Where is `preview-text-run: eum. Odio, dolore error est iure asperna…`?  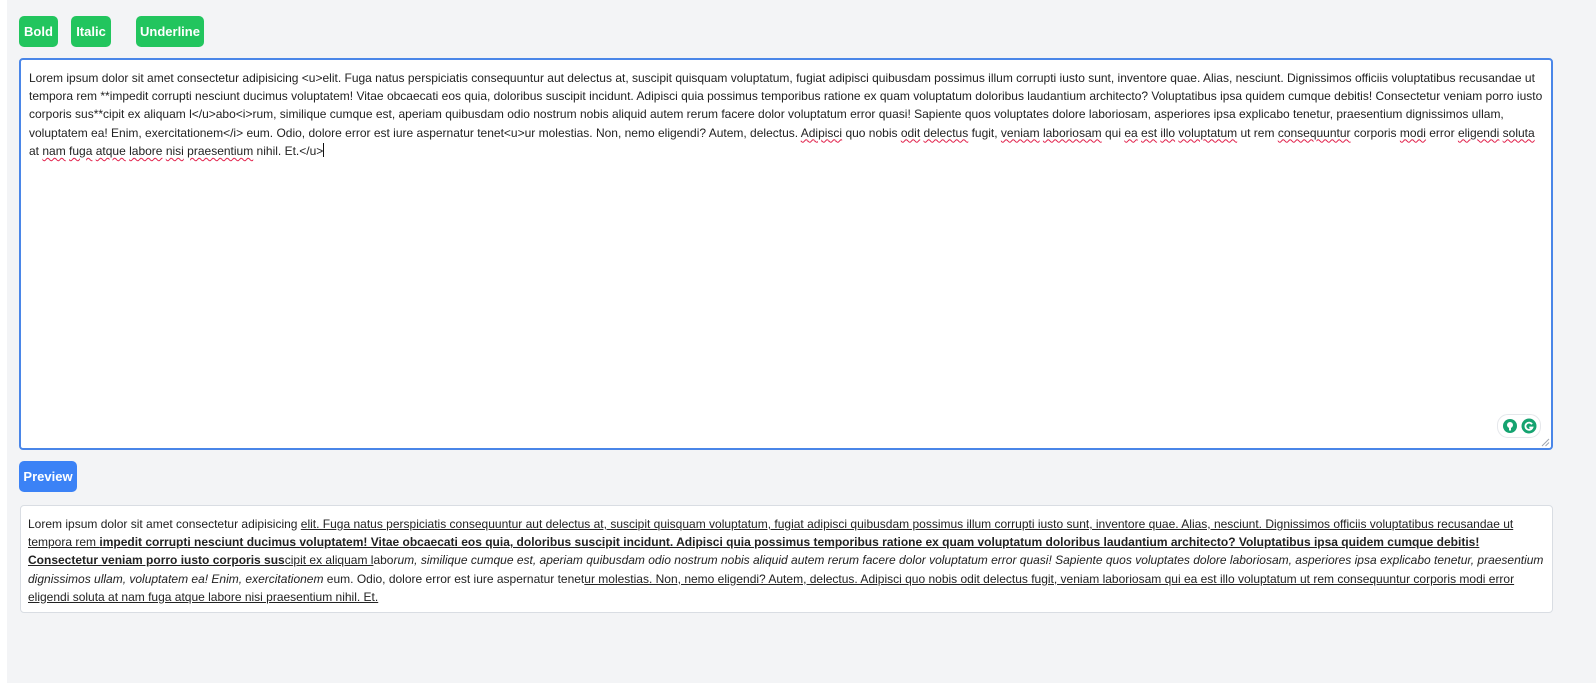
preview-text-run: eum. Odio, dolore error est iure asperna… is located at coordinates (454, 578).